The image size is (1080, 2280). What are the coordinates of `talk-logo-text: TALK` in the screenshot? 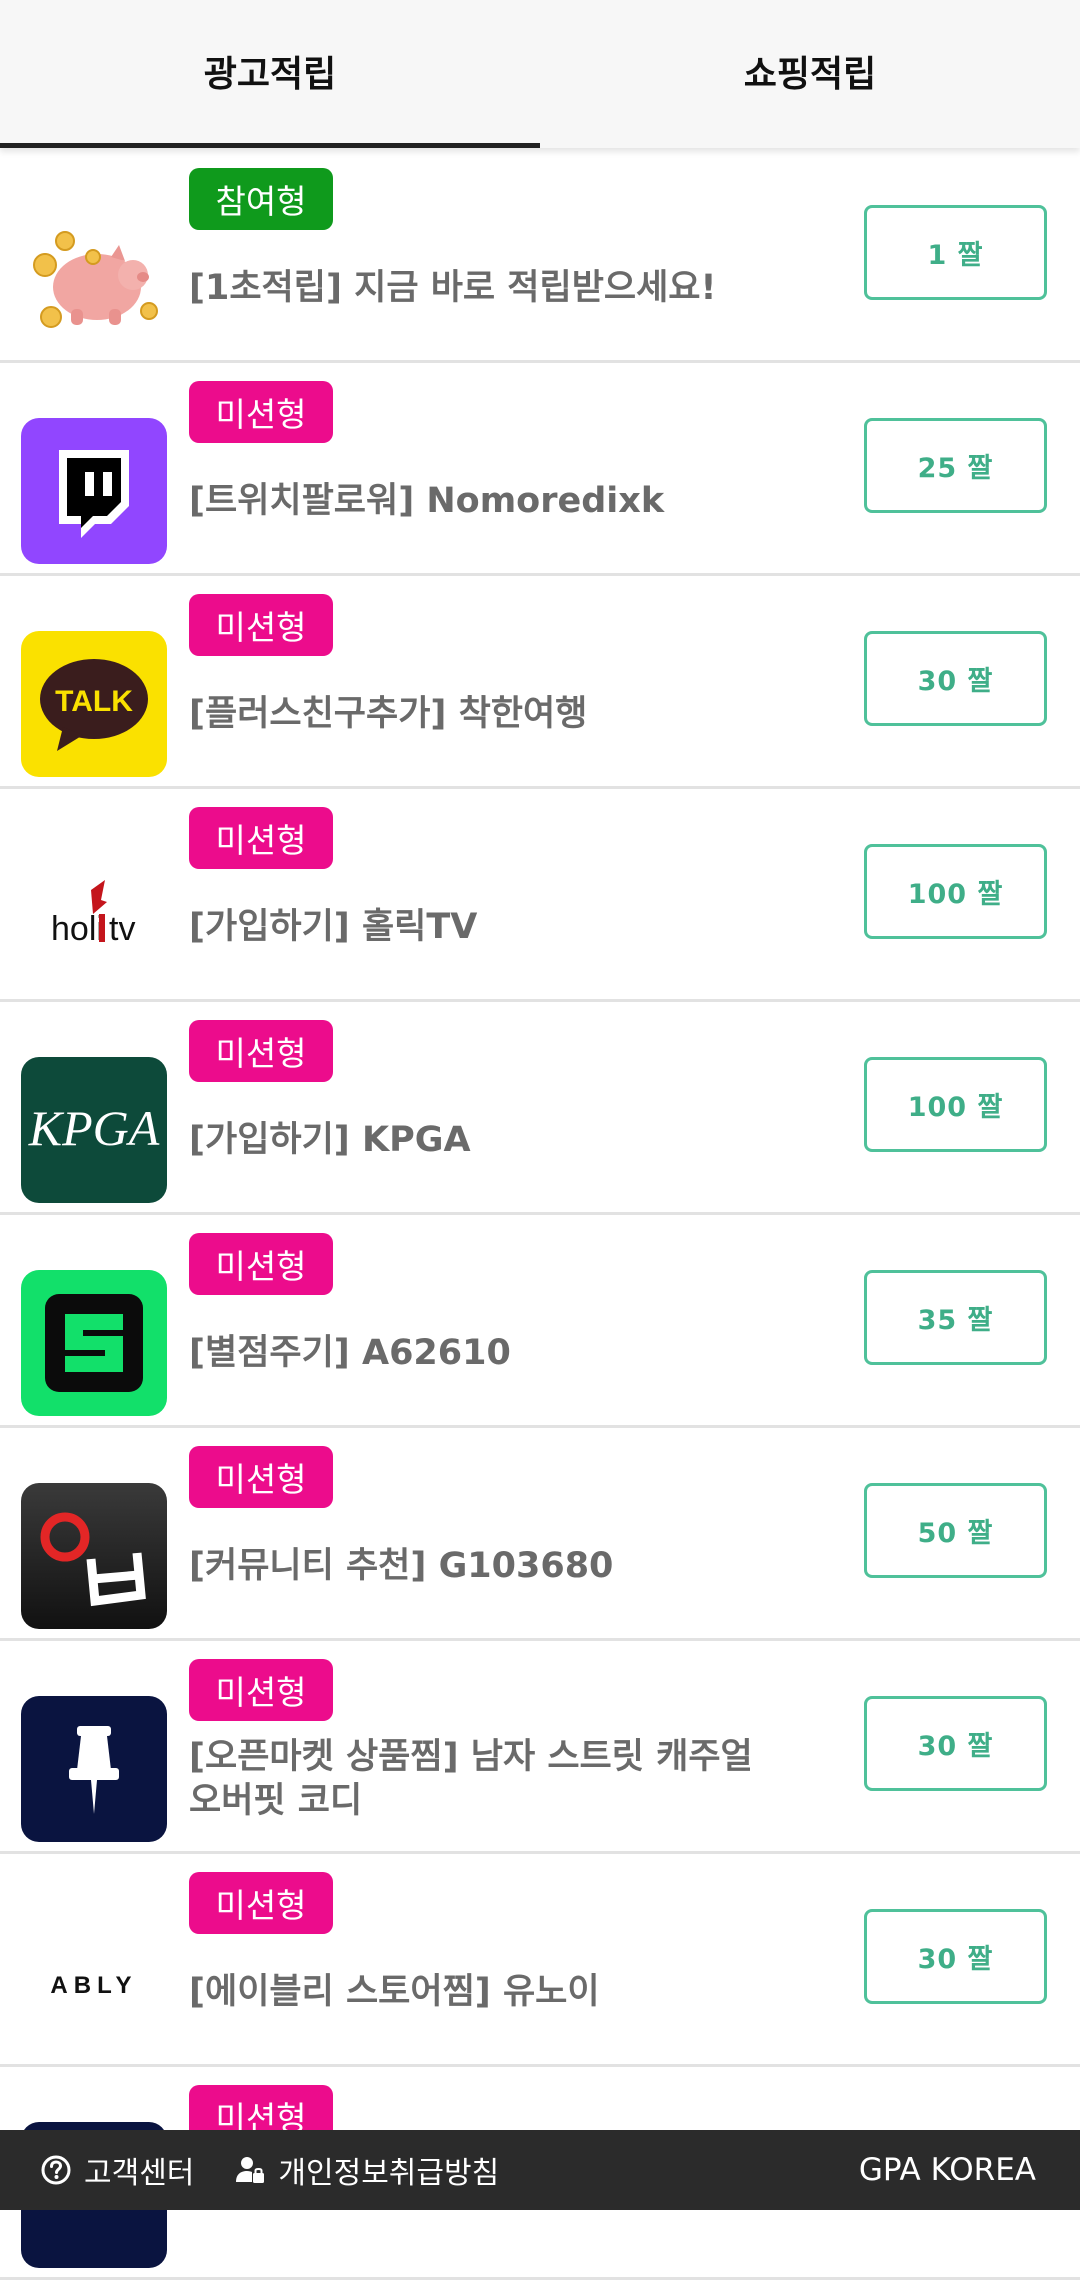 It's located at (94, 701).